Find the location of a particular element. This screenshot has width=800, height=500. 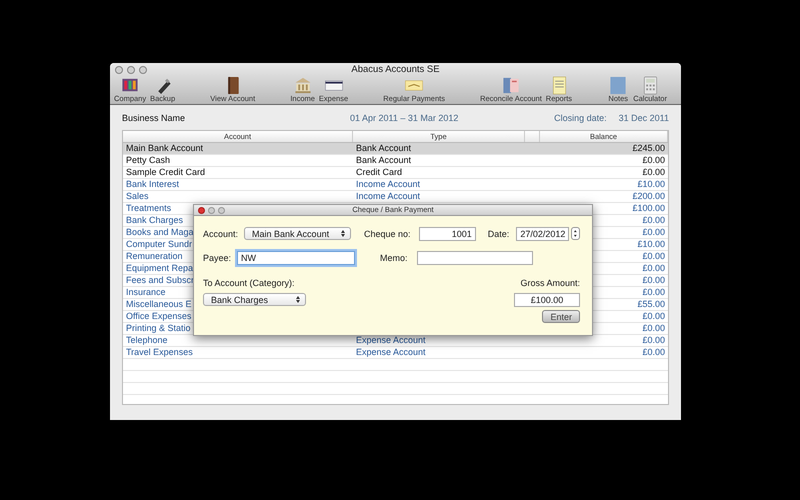

table-cell: £100.00 is located at coordinates (648, 208).